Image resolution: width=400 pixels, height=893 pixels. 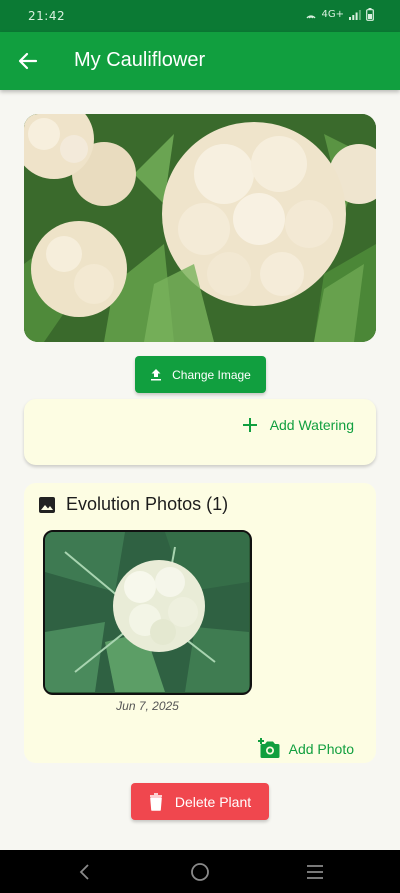 I want to click on back-button, so click(x=28, y=61).